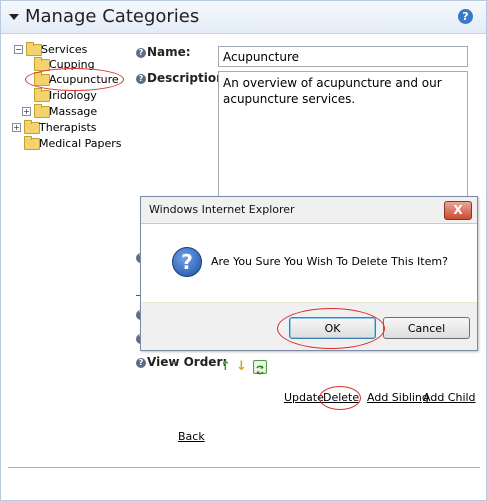 This screenshot has height=501, width=487. I want to click on name-input: Acupuncture, so click(343, 56).